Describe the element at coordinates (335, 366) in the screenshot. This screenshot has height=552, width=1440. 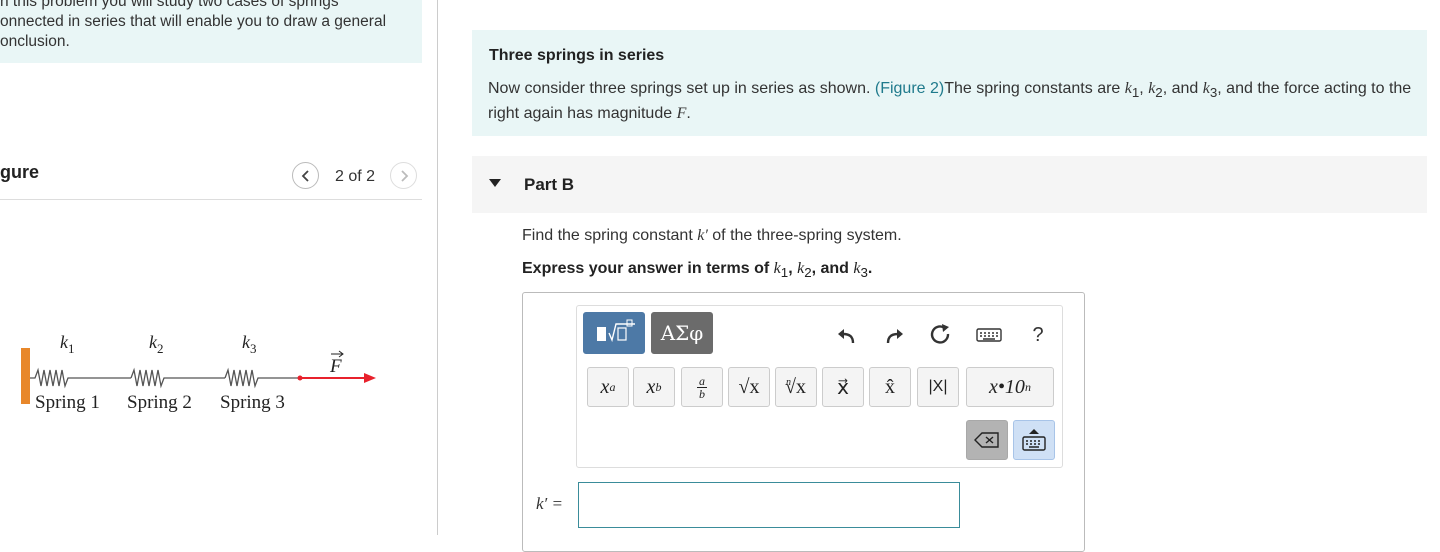
I see `label-force: F` at that location.